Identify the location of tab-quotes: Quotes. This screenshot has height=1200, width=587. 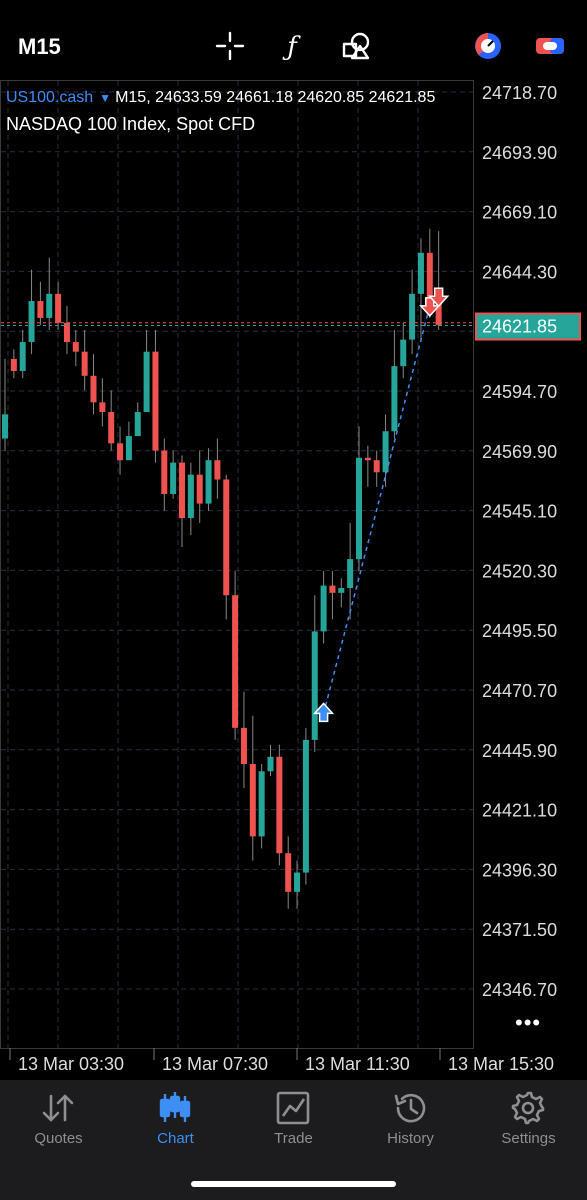
(58, 1120).